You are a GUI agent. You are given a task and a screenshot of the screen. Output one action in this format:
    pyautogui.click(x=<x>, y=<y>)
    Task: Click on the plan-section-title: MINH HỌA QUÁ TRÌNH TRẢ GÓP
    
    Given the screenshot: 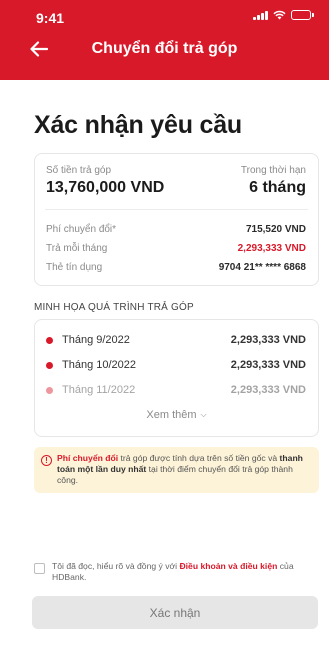 What is the action you would take?
    pyautogui.click(x=114, y=307)
    